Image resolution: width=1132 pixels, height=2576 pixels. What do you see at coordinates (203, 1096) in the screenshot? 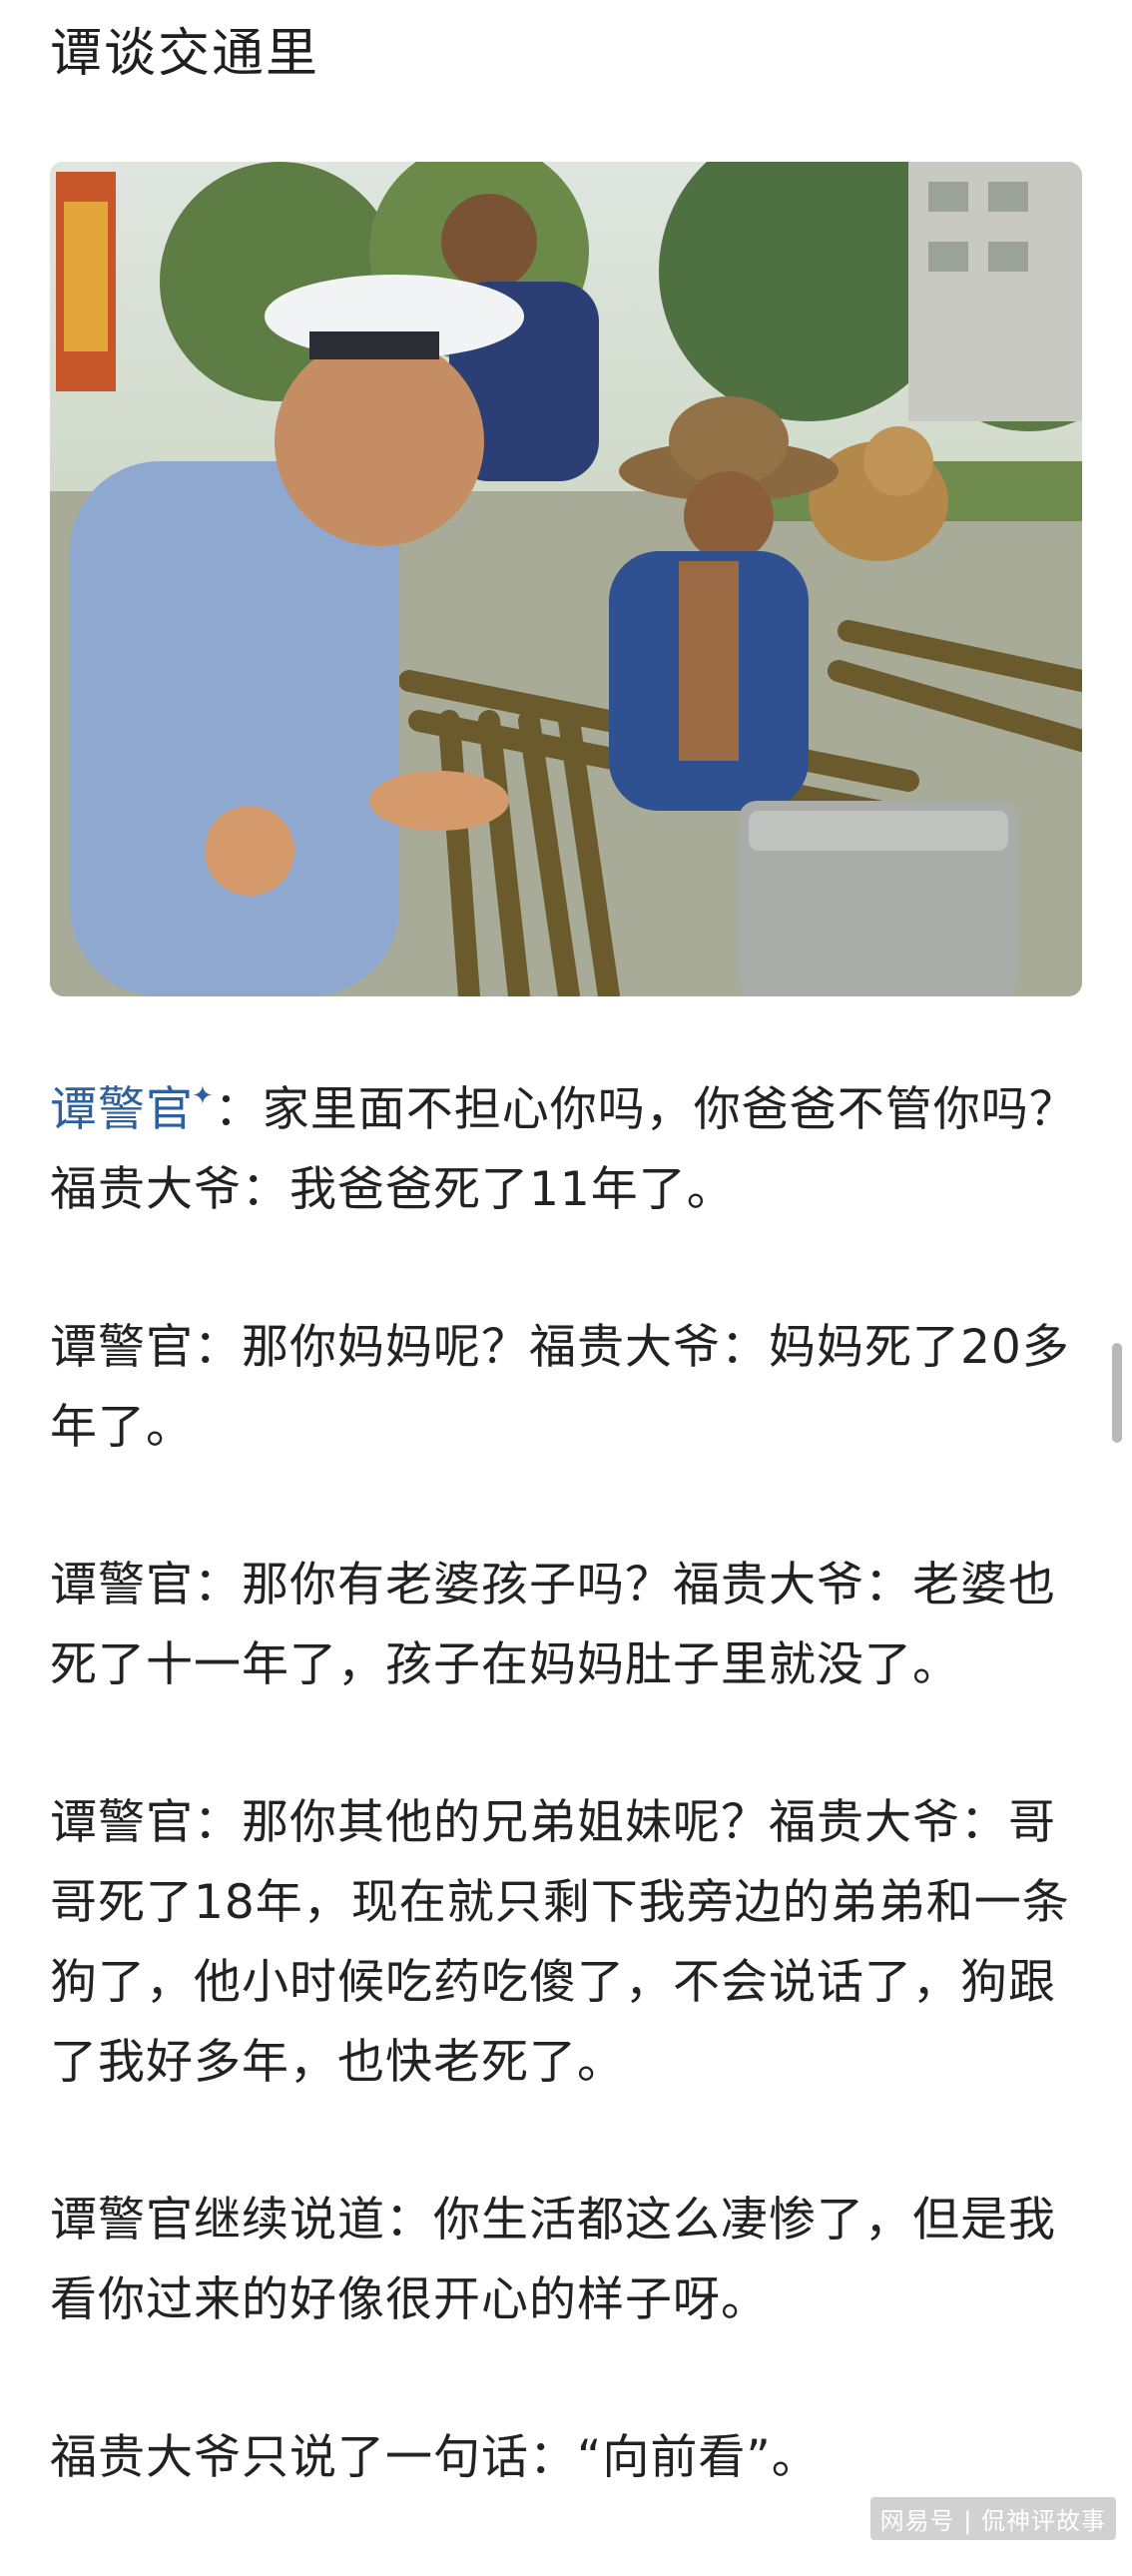
I see `sparkle-icon: ✦` at bounding box center [203, 1096].